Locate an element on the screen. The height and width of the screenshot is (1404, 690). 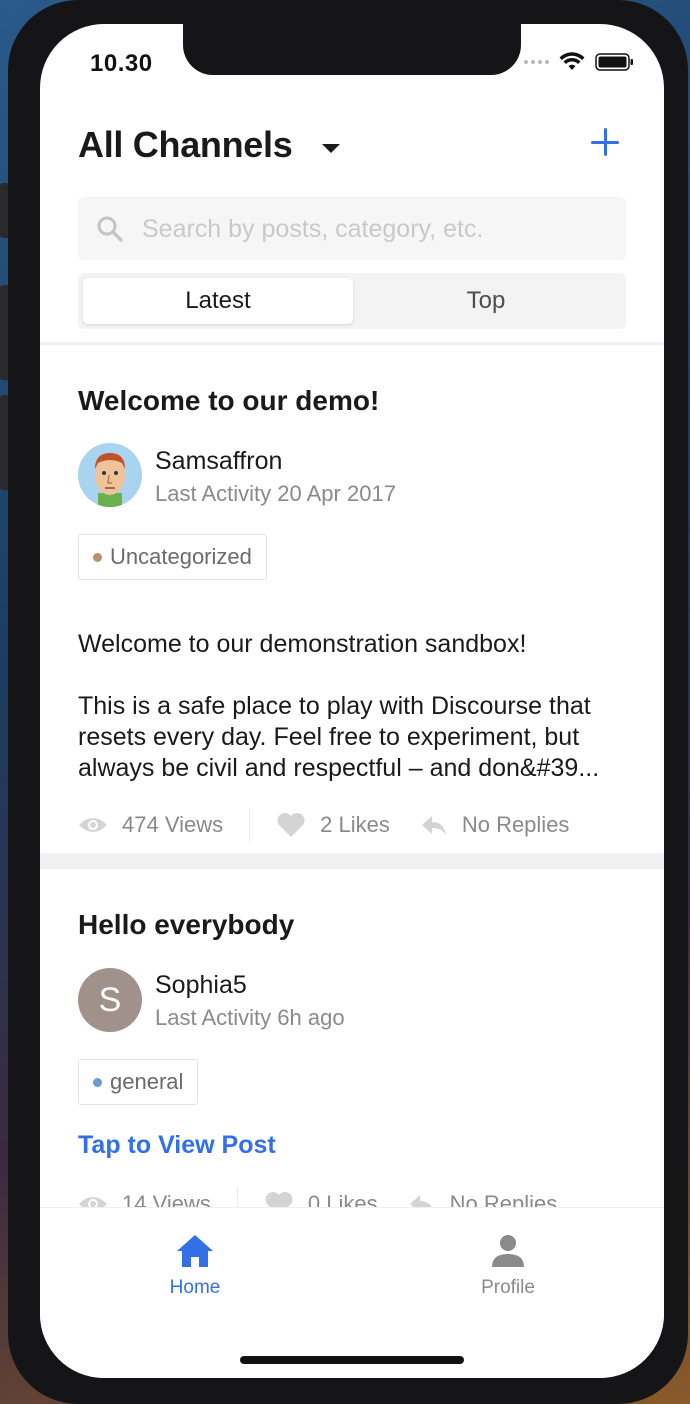
category-label: Uncategorized is located at coordinates (181, 556).